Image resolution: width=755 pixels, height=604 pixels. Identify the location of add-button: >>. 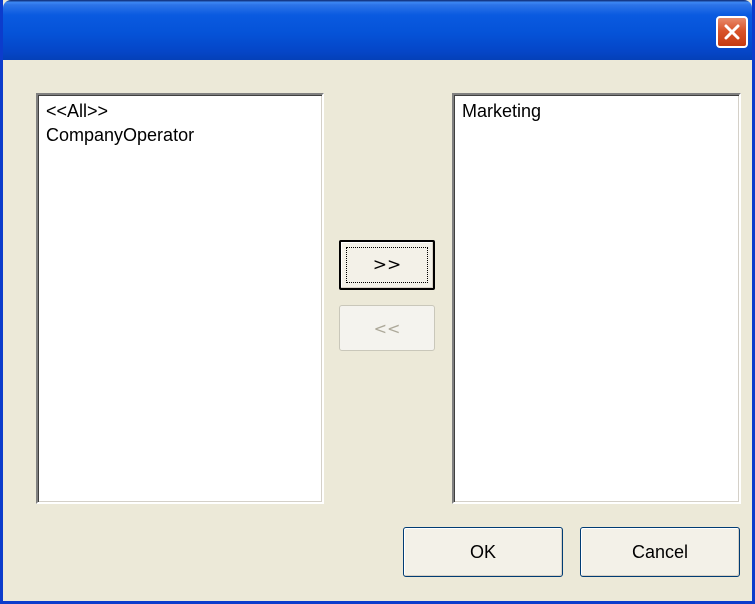
(387, 265).